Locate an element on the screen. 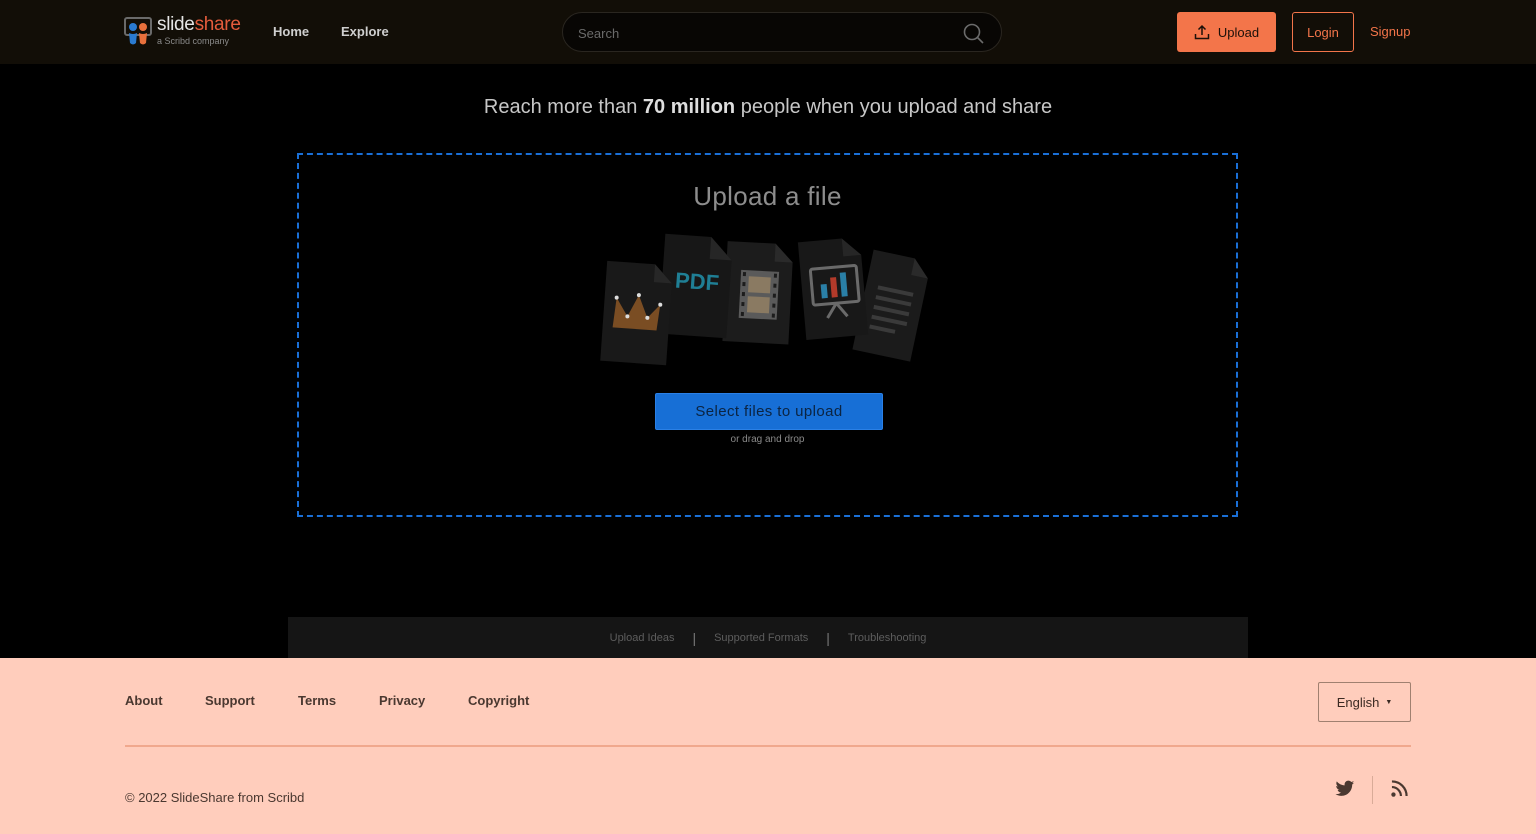 This screenshot has width=1536, height=834. copyright-text: © 2022 SlideShare from Scribd is located at coordinates (215, 797).